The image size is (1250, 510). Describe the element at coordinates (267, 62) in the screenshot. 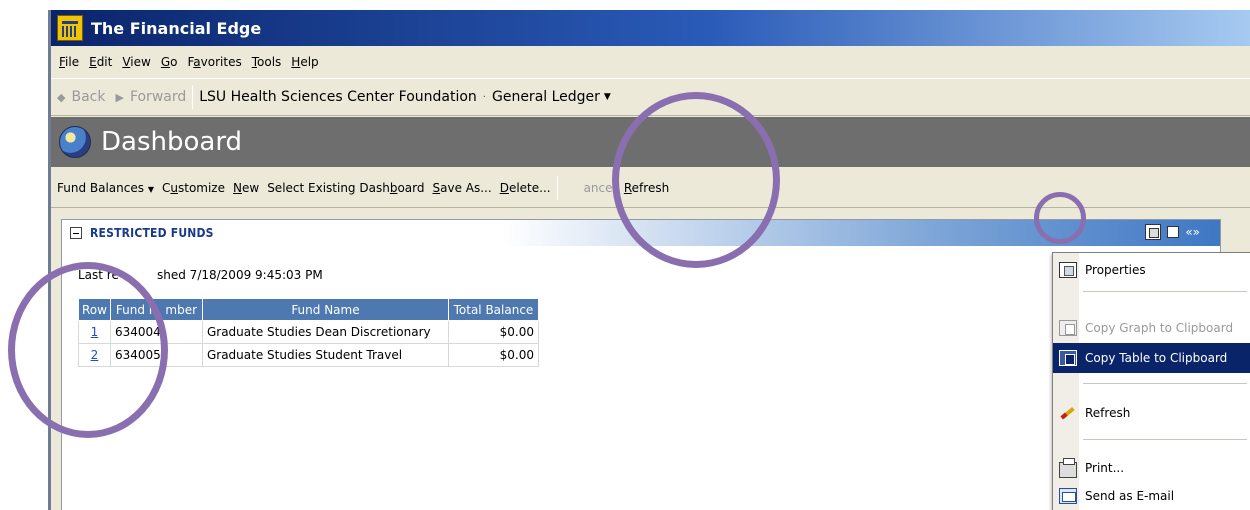

I see `menu-tools: Tools` at that location.